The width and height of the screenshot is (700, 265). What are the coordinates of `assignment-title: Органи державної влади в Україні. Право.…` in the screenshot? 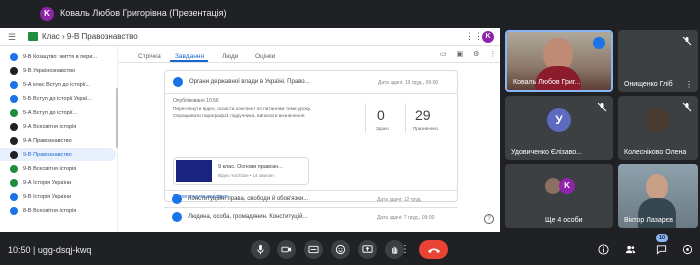 It's located at (249, 82).